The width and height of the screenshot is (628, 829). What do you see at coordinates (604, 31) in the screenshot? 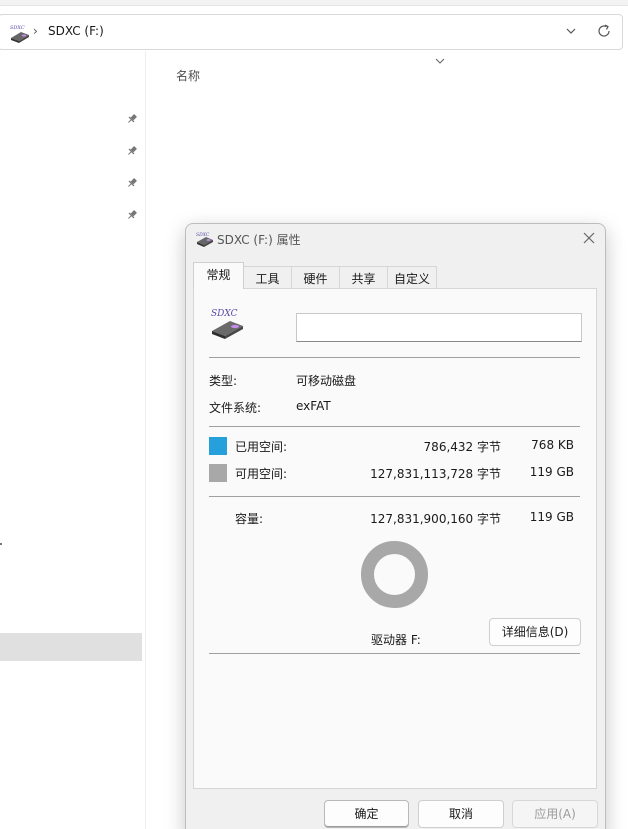
I see `refresh-icon` at bounding box center [604, 31].